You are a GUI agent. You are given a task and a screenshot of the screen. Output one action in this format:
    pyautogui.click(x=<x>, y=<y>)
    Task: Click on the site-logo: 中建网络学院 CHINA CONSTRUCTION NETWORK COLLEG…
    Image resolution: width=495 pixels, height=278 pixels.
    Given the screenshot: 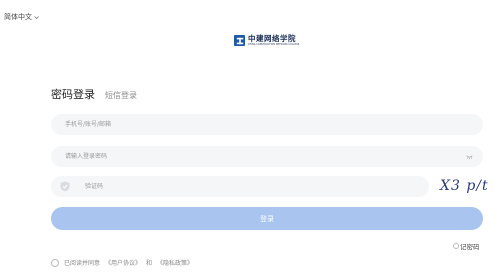 What is the action you would take?
    pyautogui.click(x=266, y=40)
    